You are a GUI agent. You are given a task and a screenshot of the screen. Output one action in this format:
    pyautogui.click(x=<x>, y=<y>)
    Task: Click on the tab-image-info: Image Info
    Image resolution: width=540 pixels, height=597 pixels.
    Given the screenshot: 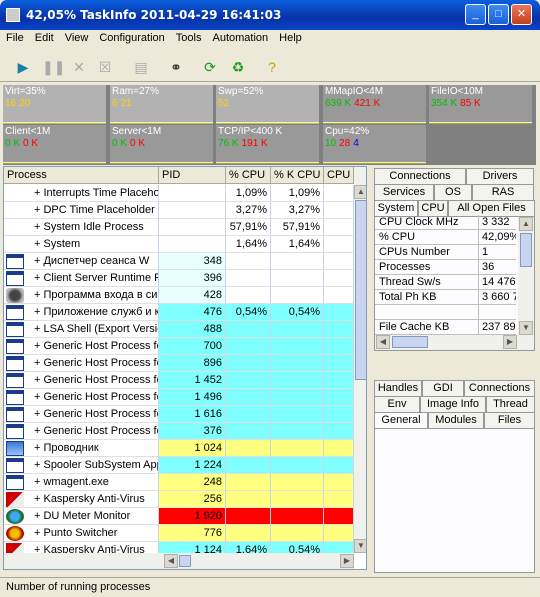 What is the action you would take?
    pyautogui.click(x=453, y=404)
    